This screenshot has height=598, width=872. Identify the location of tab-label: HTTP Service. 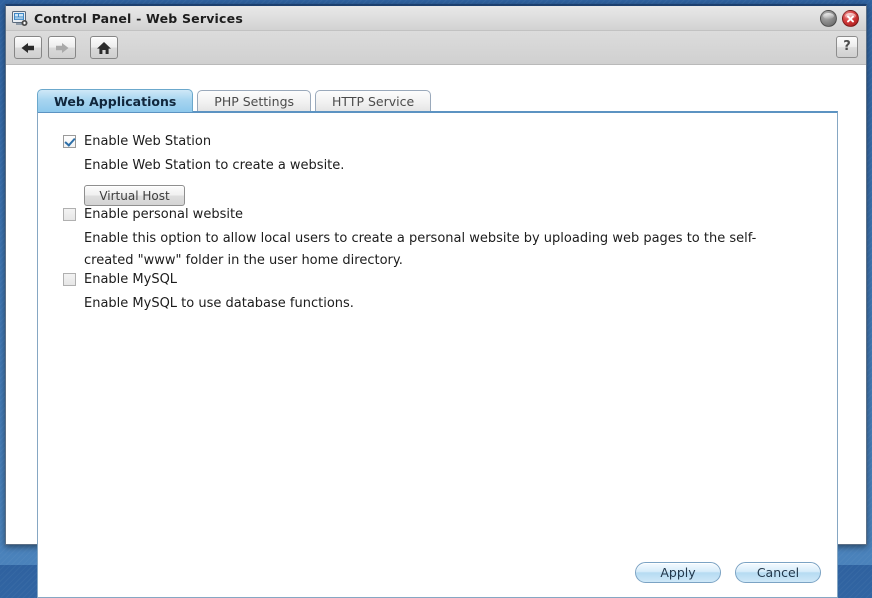
(373, 101).